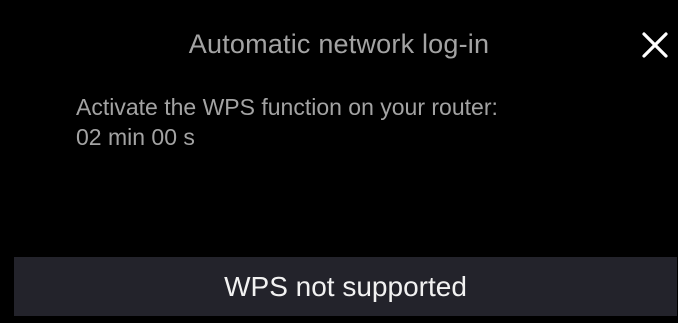  What do you see at coordinates (135, 137) in the screenshot?
I see `countdown-timer: 02 min 00 s` at bounding box center [135, 137].